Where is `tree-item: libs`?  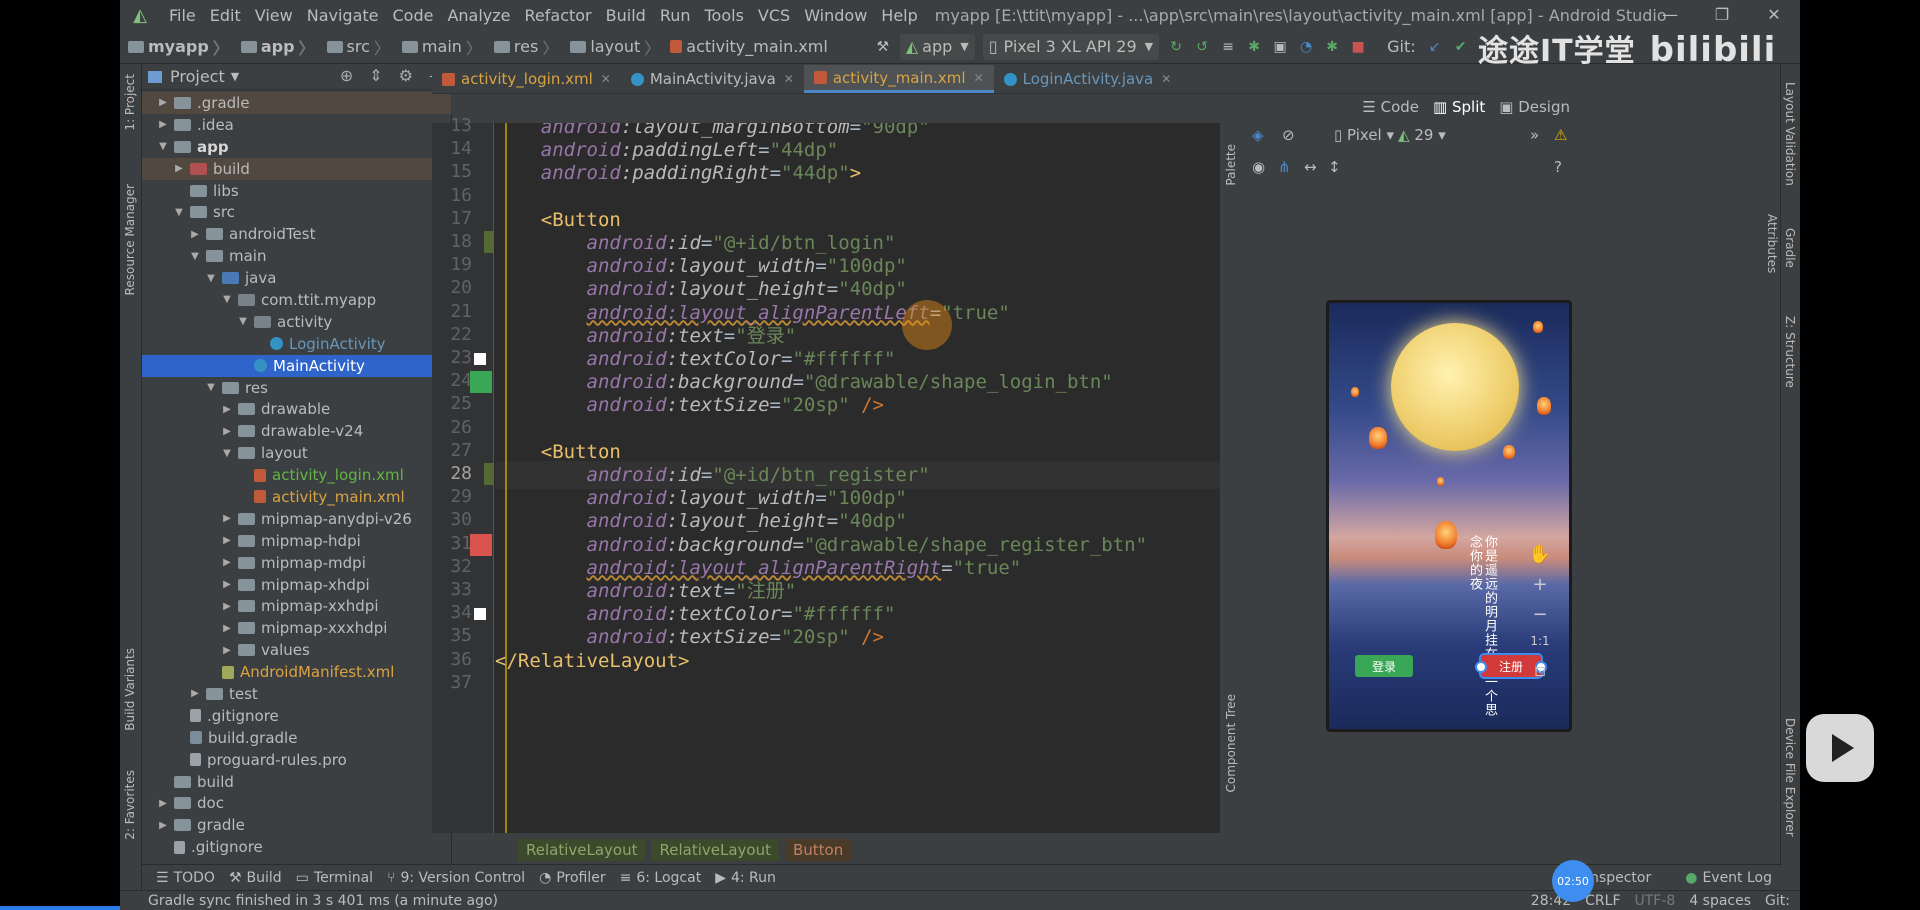 tree-item: libs is located at coordinates (297, 191).